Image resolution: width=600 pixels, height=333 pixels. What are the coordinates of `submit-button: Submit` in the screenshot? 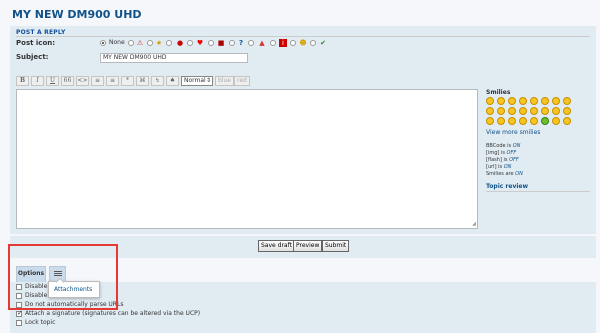 It's located at (336, 246).